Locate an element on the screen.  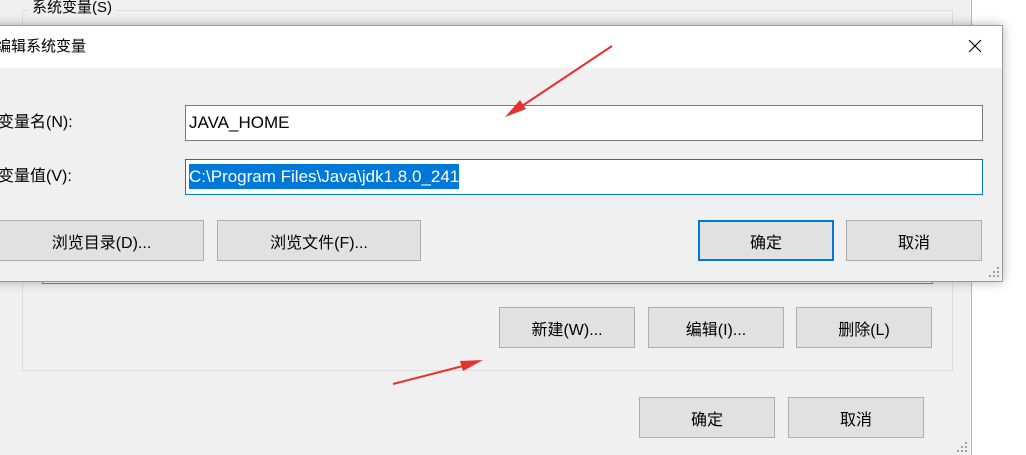
variable-name-input: JAVA_HOME is located at coordinates (584, 123).